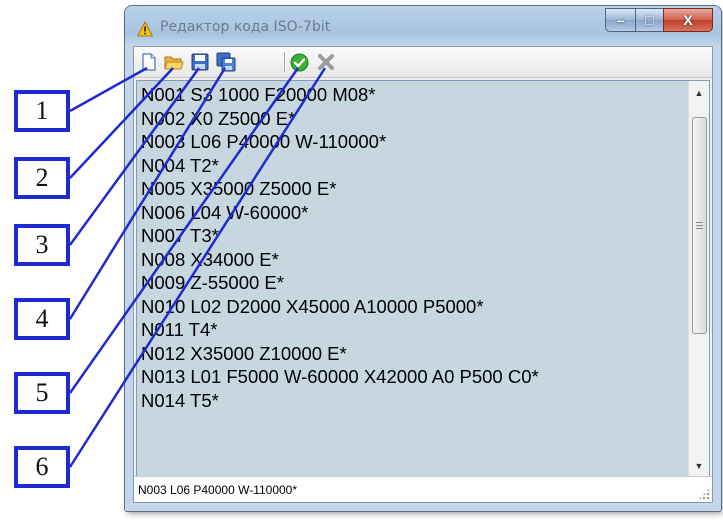 Image resolution: width=723 pixels, height=520 pixels. I want to click on code-line: N001 S3 1000 F20000 M08*, so click(258, 94).